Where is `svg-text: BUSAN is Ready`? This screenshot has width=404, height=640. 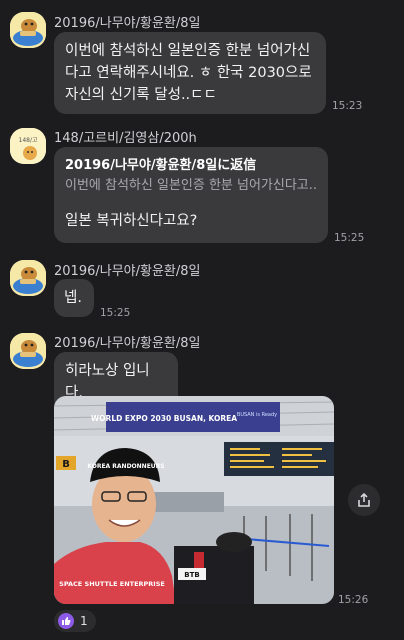
svg-text: BUSAN is Ready is located at coordinates (257, 415).